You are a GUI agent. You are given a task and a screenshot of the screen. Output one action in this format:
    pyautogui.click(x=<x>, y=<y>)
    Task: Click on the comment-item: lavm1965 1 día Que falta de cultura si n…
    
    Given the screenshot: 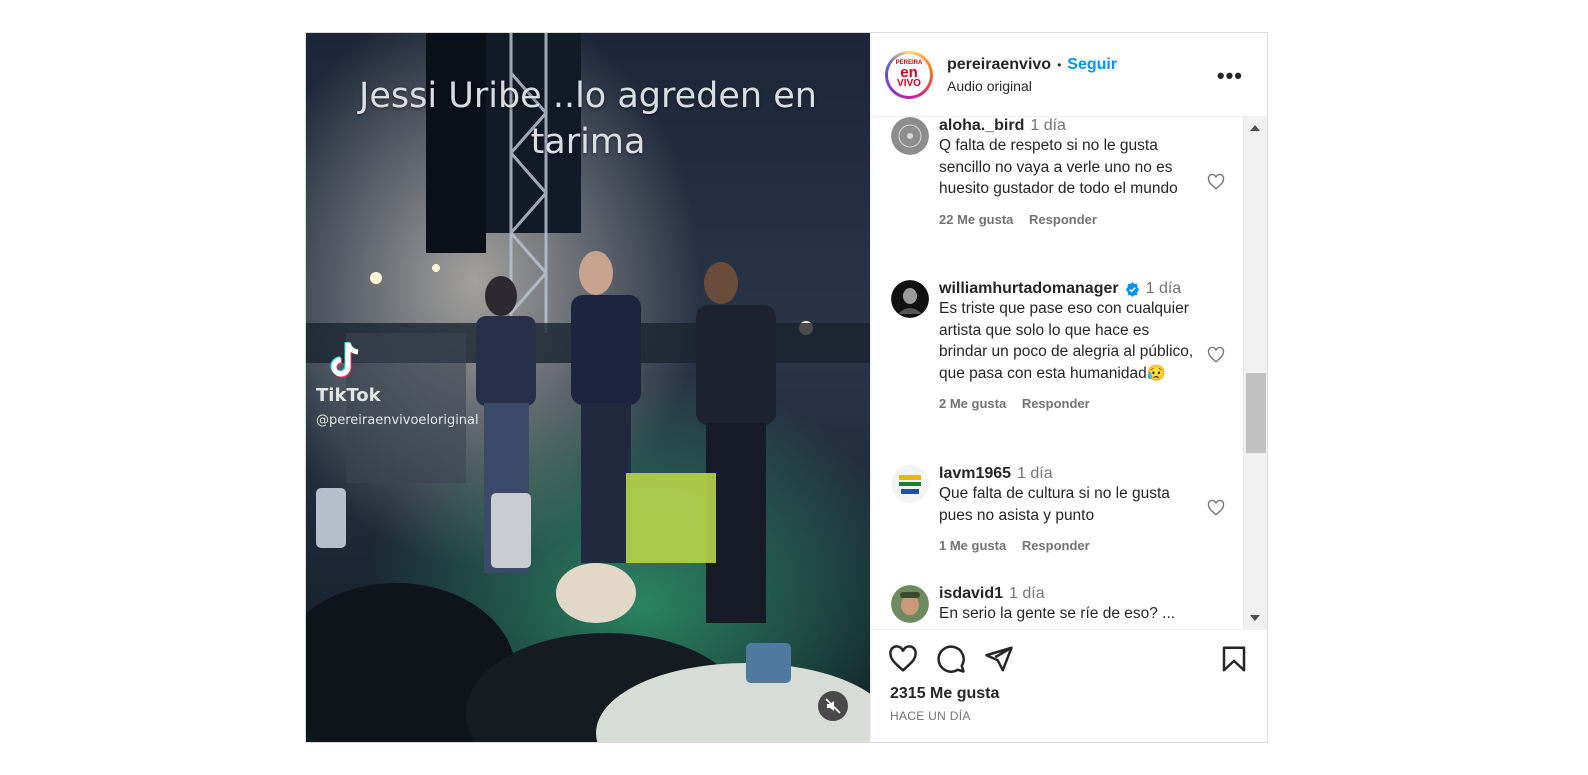 What is the action you would take?
    pyautogui.click(x=1061, y=509)
    